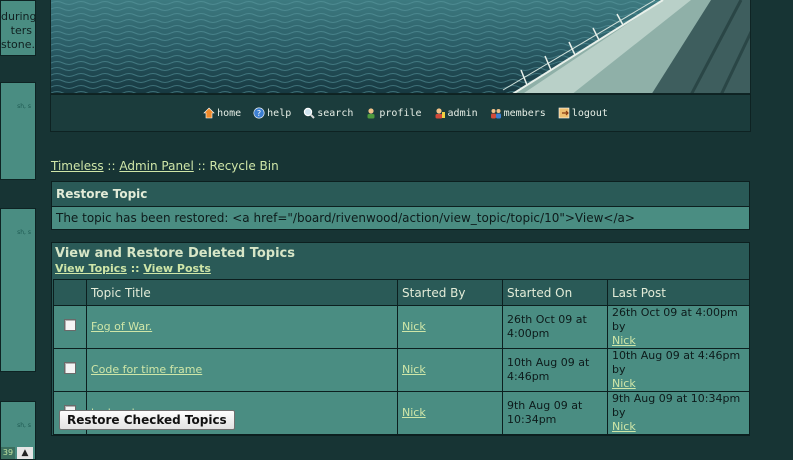  I want to click on nav-members: members, so click(518, 113).